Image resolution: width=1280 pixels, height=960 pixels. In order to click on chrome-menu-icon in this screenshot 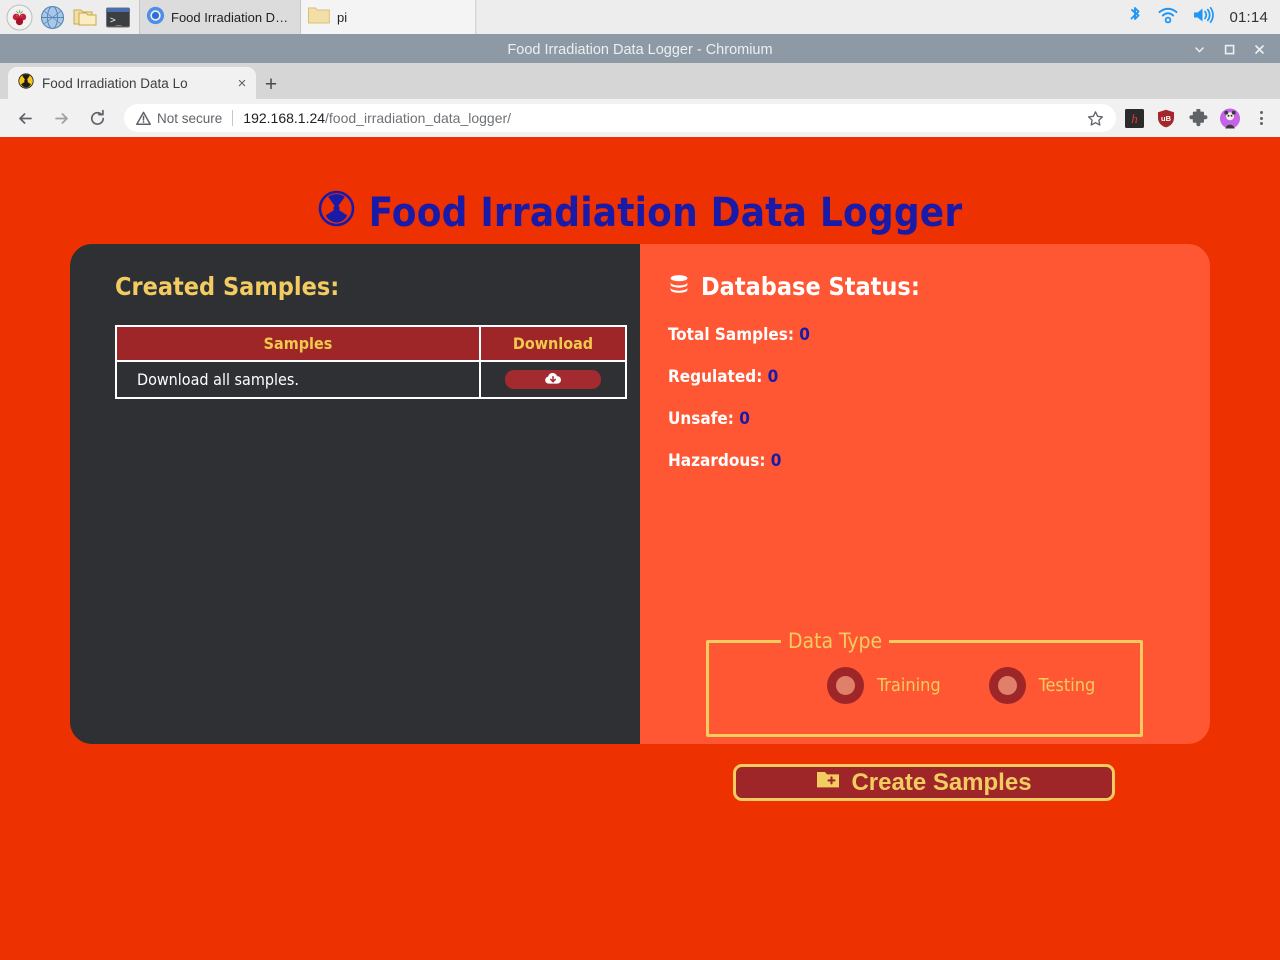, I will do `click(1261, 118)`.